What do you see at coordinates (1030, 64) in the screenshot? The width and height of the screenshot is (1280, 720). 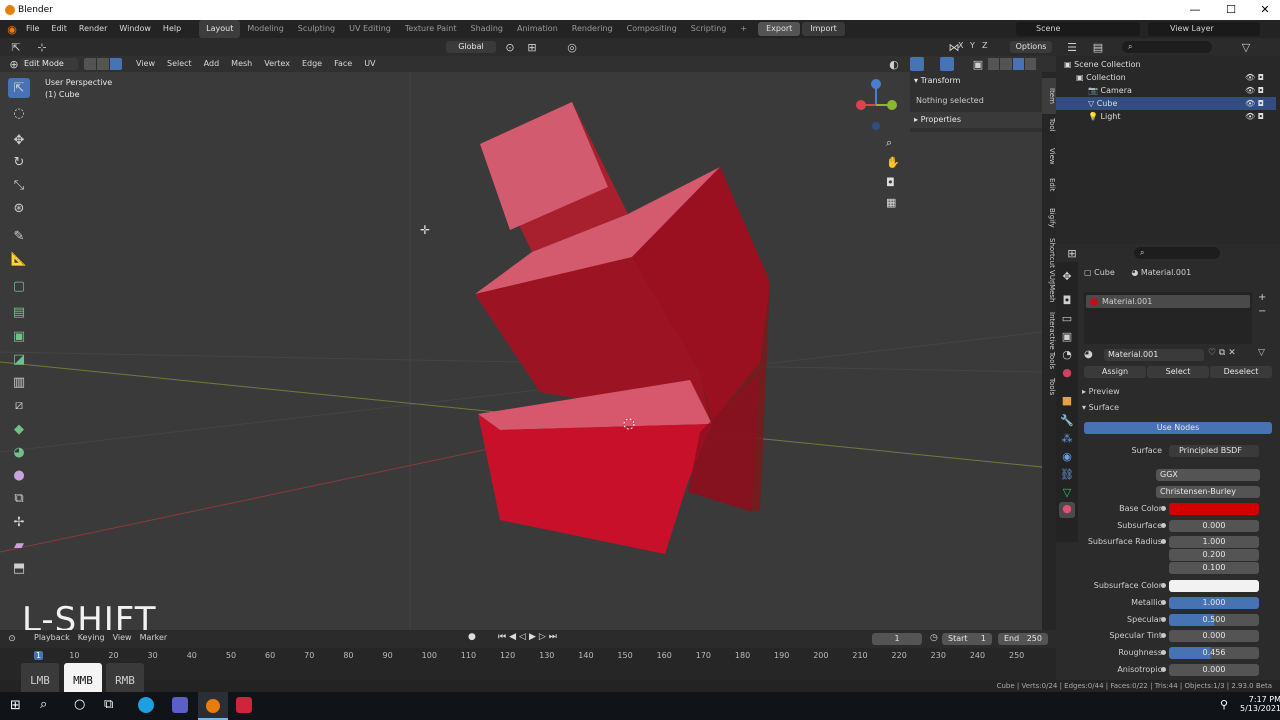 I see `rendered-shading-icon` at bounding box center [1030, 64].